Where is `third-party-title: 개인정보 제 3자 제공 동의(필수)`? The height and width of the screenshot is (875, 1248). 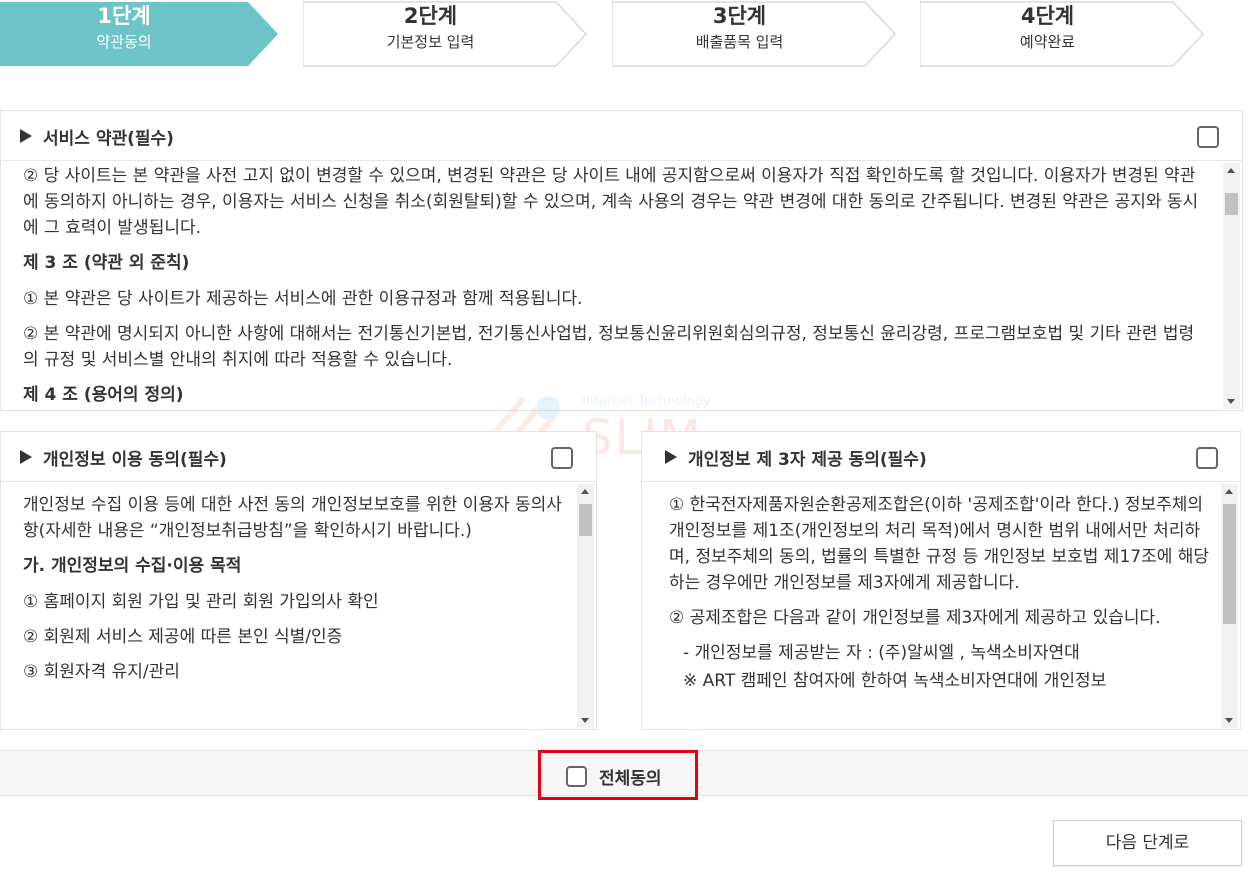 third-party-title: 개인정보 제 3자 제공 동의(필수) is located at coordinates (807, 460).